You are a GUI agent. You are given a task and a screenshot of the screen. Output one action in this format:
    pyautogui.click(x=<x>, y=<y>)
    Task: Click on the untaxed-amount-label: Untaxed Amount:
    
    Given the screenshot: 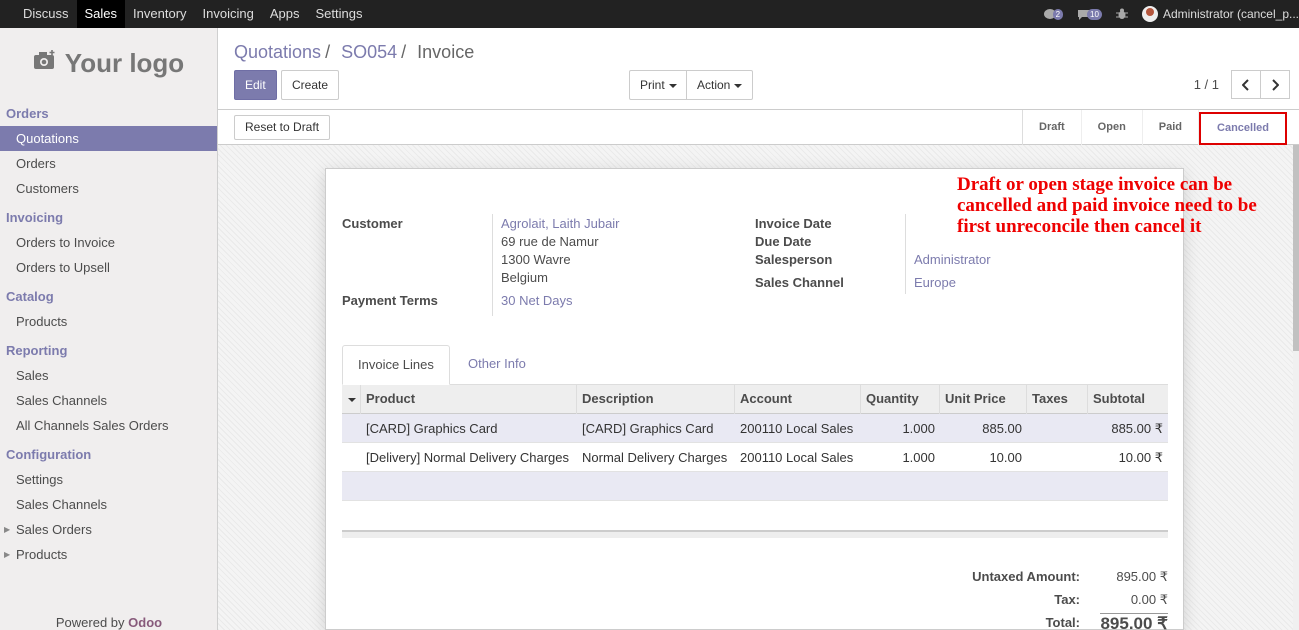 What is the action you would take?
    pyautogui.click(x=1026, y=576)
    